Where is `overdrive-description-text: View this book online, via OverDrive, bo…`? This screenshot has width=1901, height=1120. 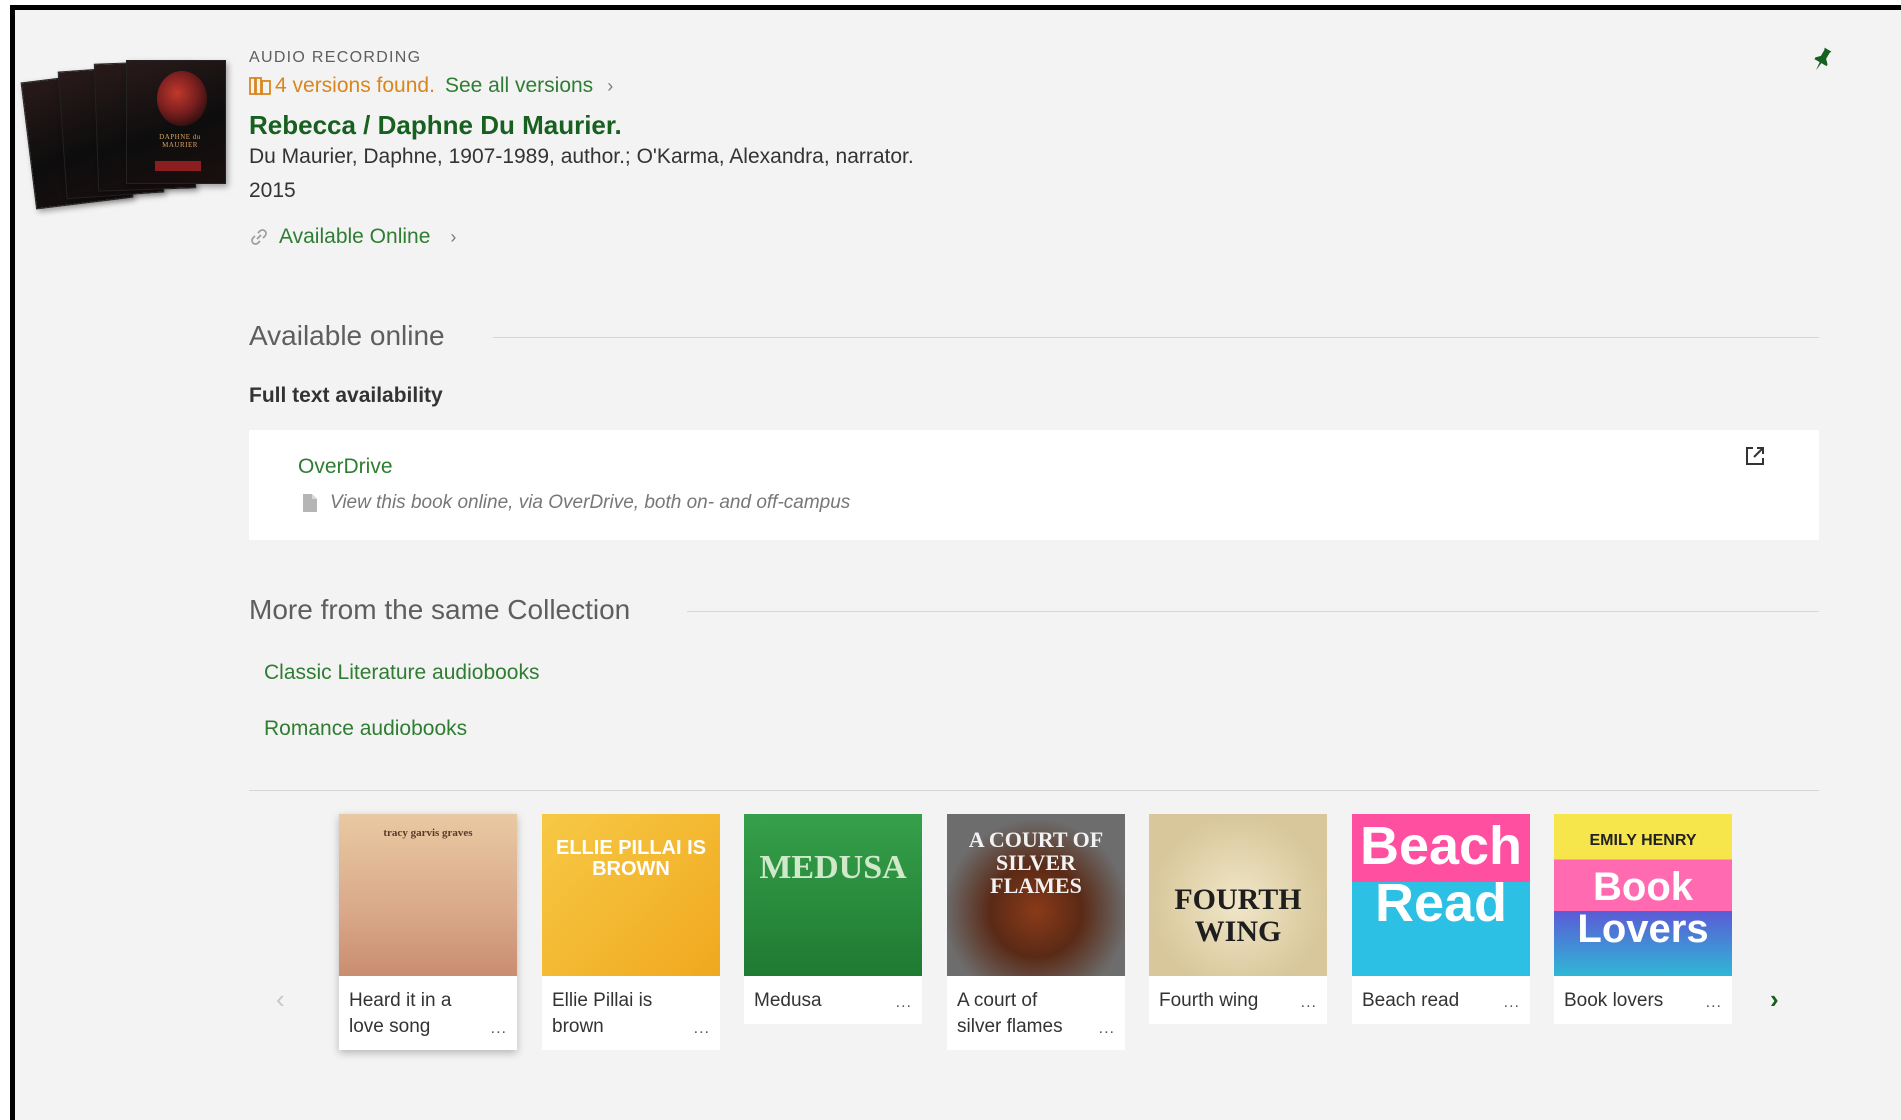 overdrive-description-text: View this book online, via OverDrive, bo… is located at coordinates (590, 502).